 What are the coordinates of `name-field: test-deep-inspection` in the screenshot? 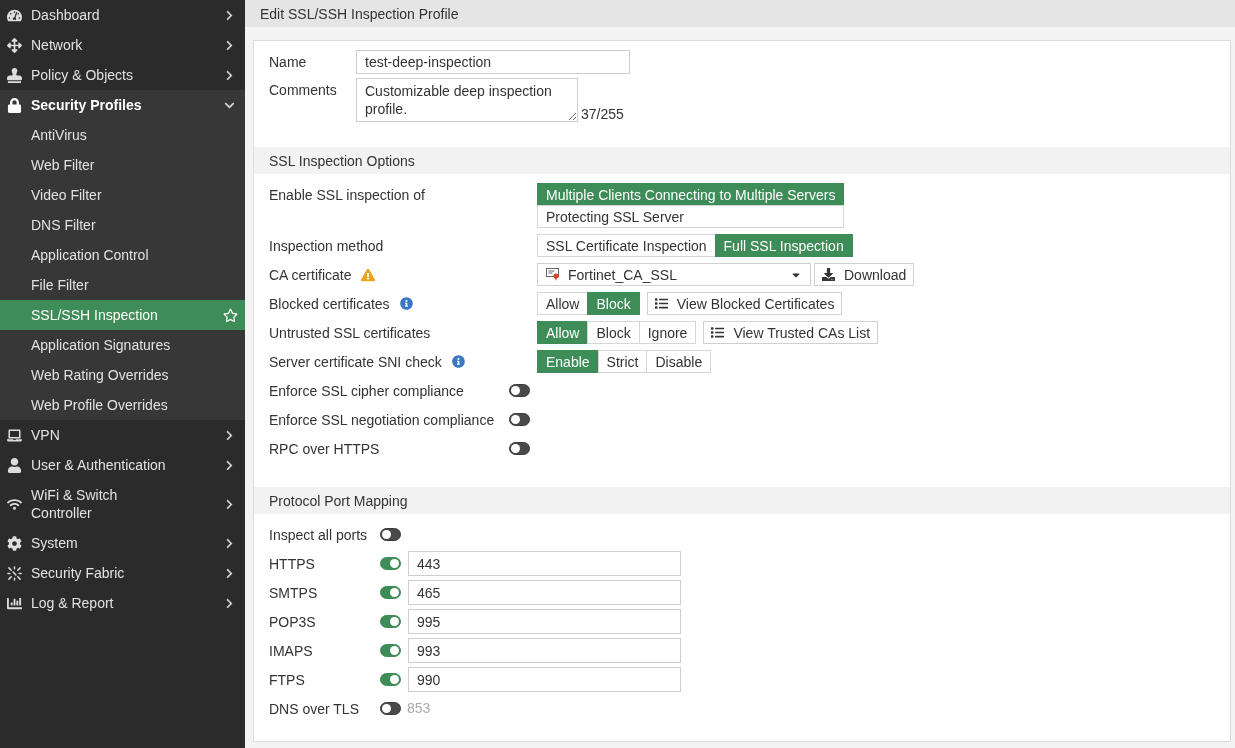 It's located at (493, 62).